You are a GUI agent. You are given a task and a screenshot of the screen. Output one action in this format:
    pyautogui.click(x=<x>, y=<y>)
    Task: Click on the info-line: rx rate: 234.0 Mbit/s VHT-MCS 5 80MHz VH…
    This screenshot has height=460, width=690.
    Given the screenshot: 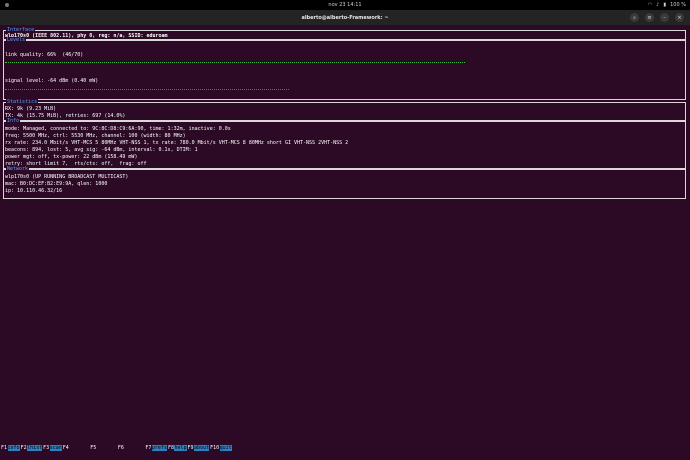 What is the action you would take?
    pyautogui.click(x=177, y=143)
    